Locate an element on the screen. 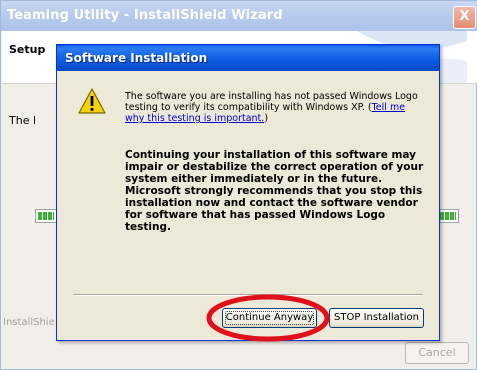  compatibility-message-close: ) is located at coordinates (266, 118).